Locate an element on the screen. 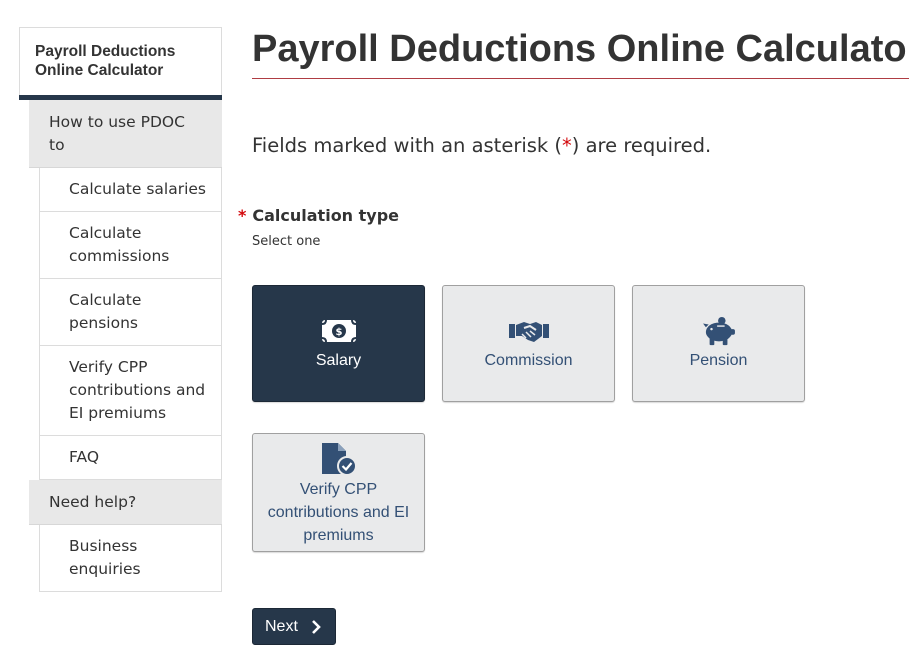 This screenshot has width=909, height=657. sidebar-item-calculate-commissions: Calculate commissions is located at coordinates (130, 245).